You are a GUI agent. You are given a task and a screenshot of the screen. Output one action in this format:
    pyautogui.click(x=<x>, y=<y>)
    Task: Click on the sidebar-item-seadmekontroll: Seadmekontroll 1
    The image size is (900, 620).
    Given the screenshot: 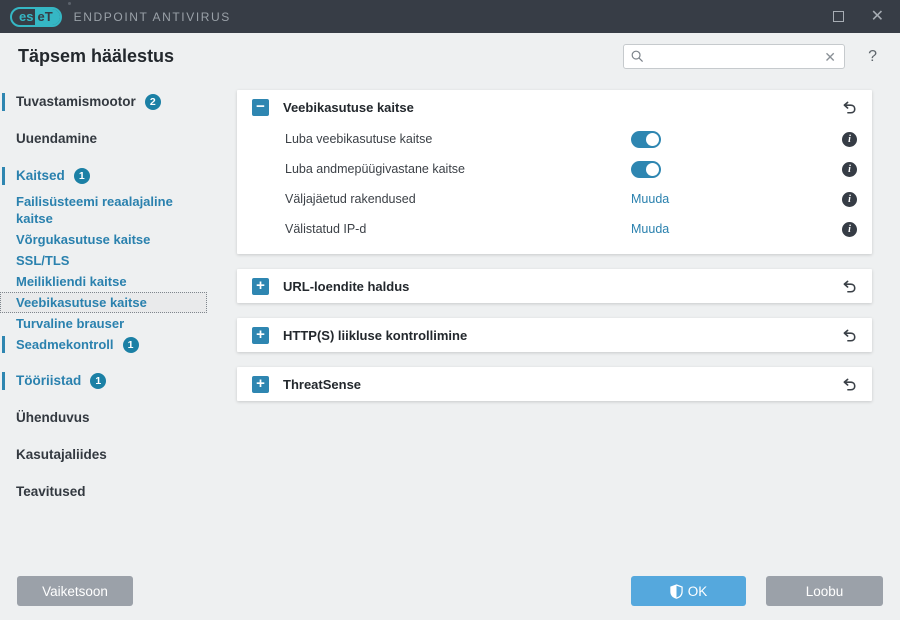 What is the action you would take?
    pyautogui.click(x=103, y=344)
    